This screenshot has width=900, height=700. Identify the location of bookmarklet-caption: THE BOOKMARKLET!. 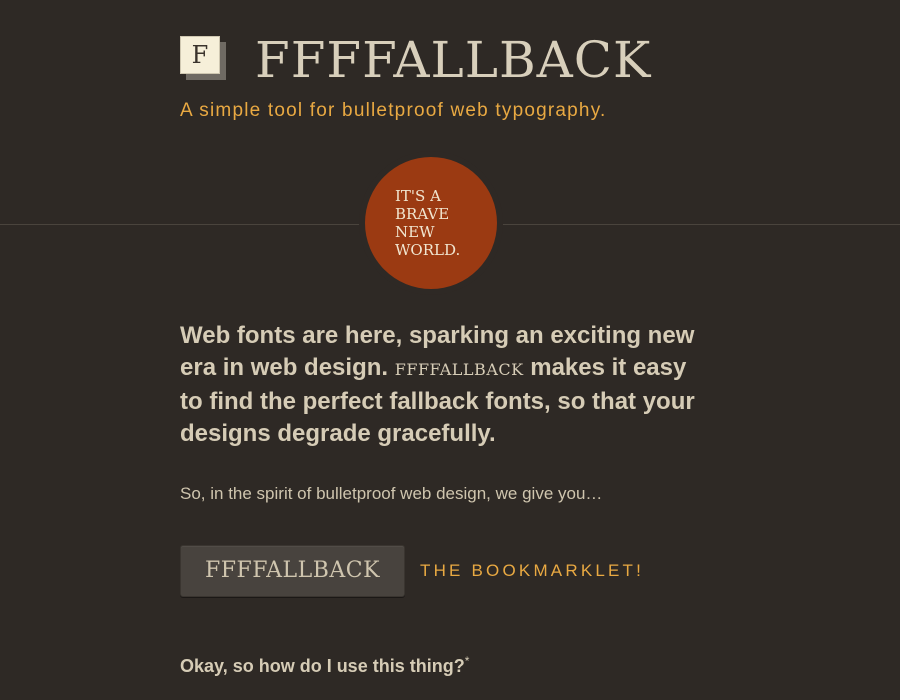
(532, 570).